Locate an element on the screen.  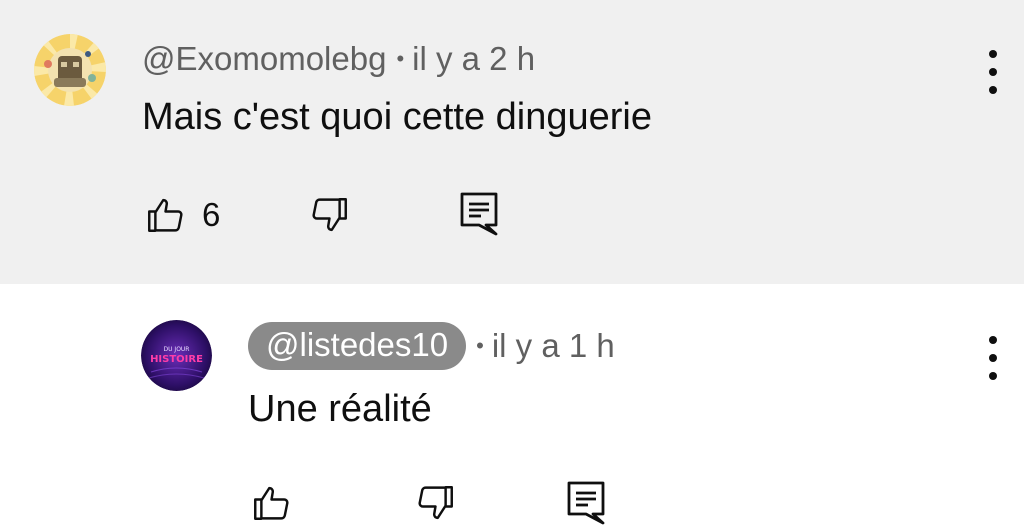
sunburst-avatar-icon is located at coordinates (70, 70).